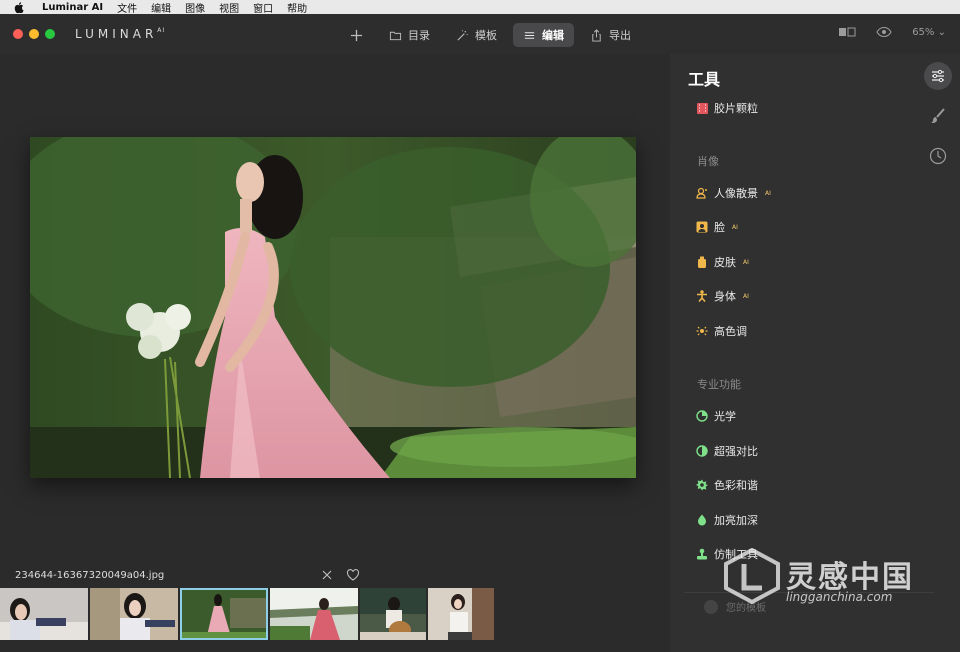 The height and width of the screenshot is (652, 960). I want to click on watermark-url: lingganchina.com, so click(839, 597).